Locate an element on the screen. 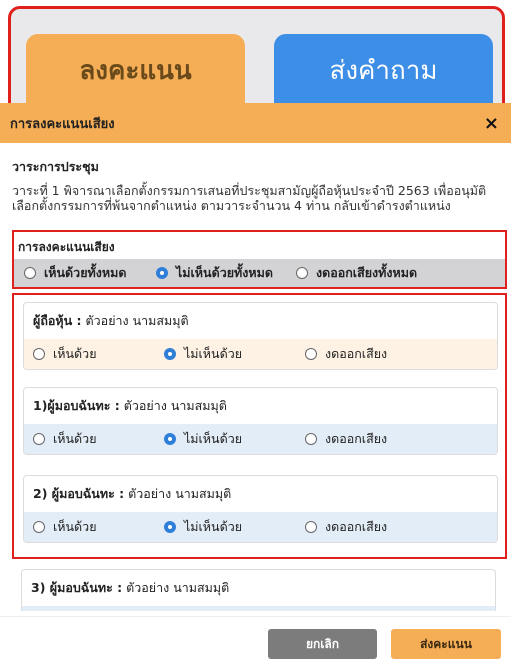  modal-header: การลงคะแนนเสียง × is located at coordinates (255, 123).